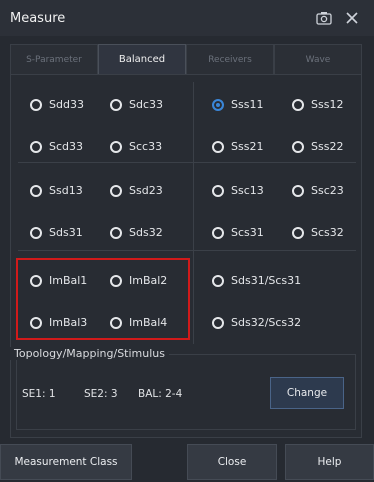  I want to click on radio-option-sds32-scs32: Sds32/Scs32, so click(256, 322).